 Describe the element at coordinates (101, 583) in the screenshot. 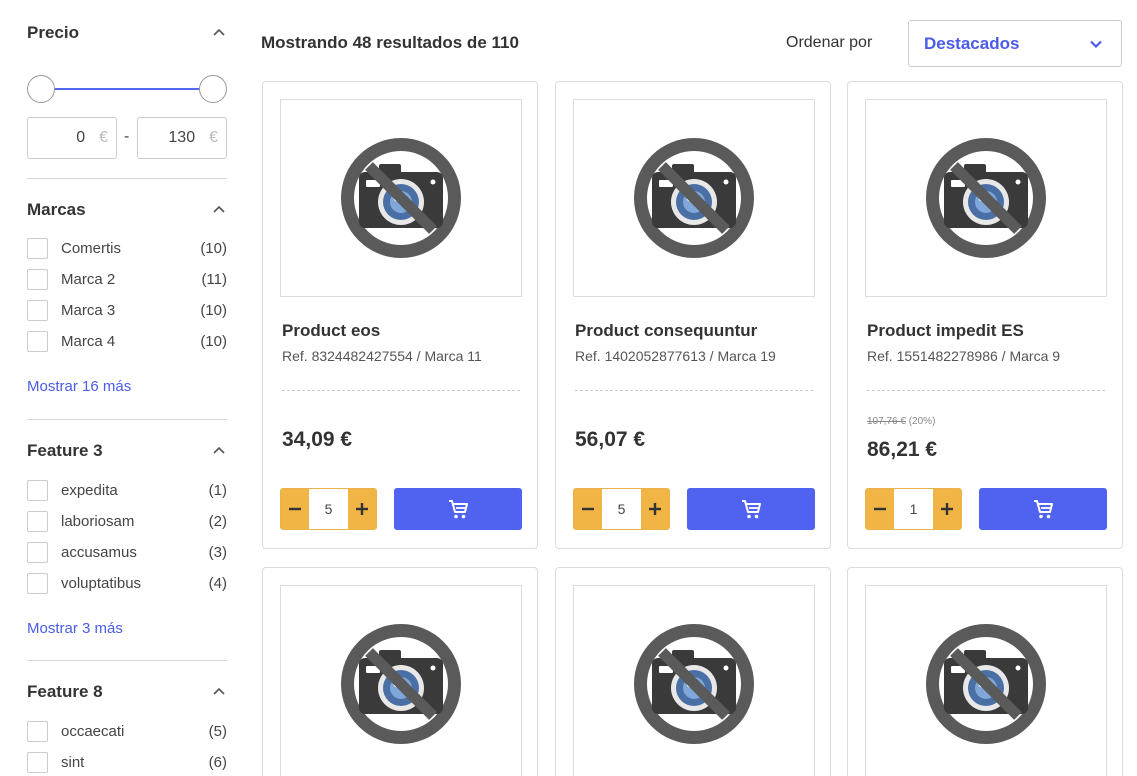

I see `option-label: voluptatibus` at that location.